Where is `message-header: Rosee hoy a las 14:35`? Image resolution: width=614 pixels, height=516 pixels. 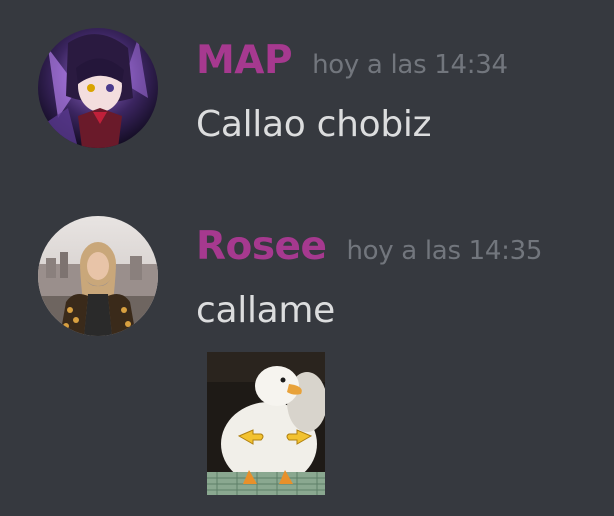 message-header: Rosee hoy a las 14:35 is located at coordinates (369, 246).